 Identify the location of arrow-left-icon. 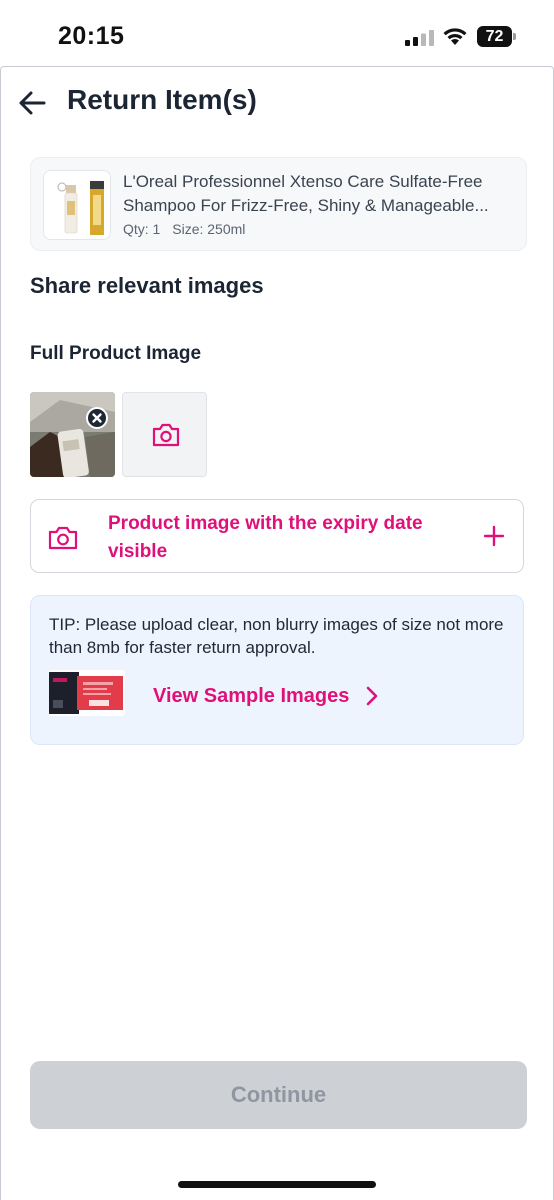
(32, 103).